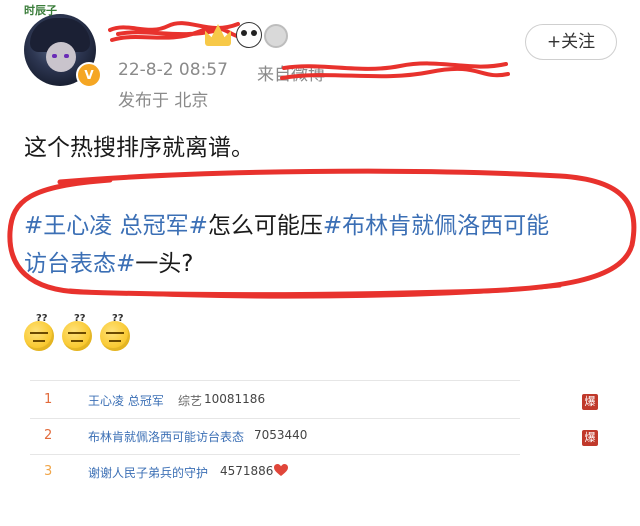  What do you see at coordinates (79, 264) in the screenshot?
I see `hashtag-link: 访台表态#` at bounding box center [79, 264].